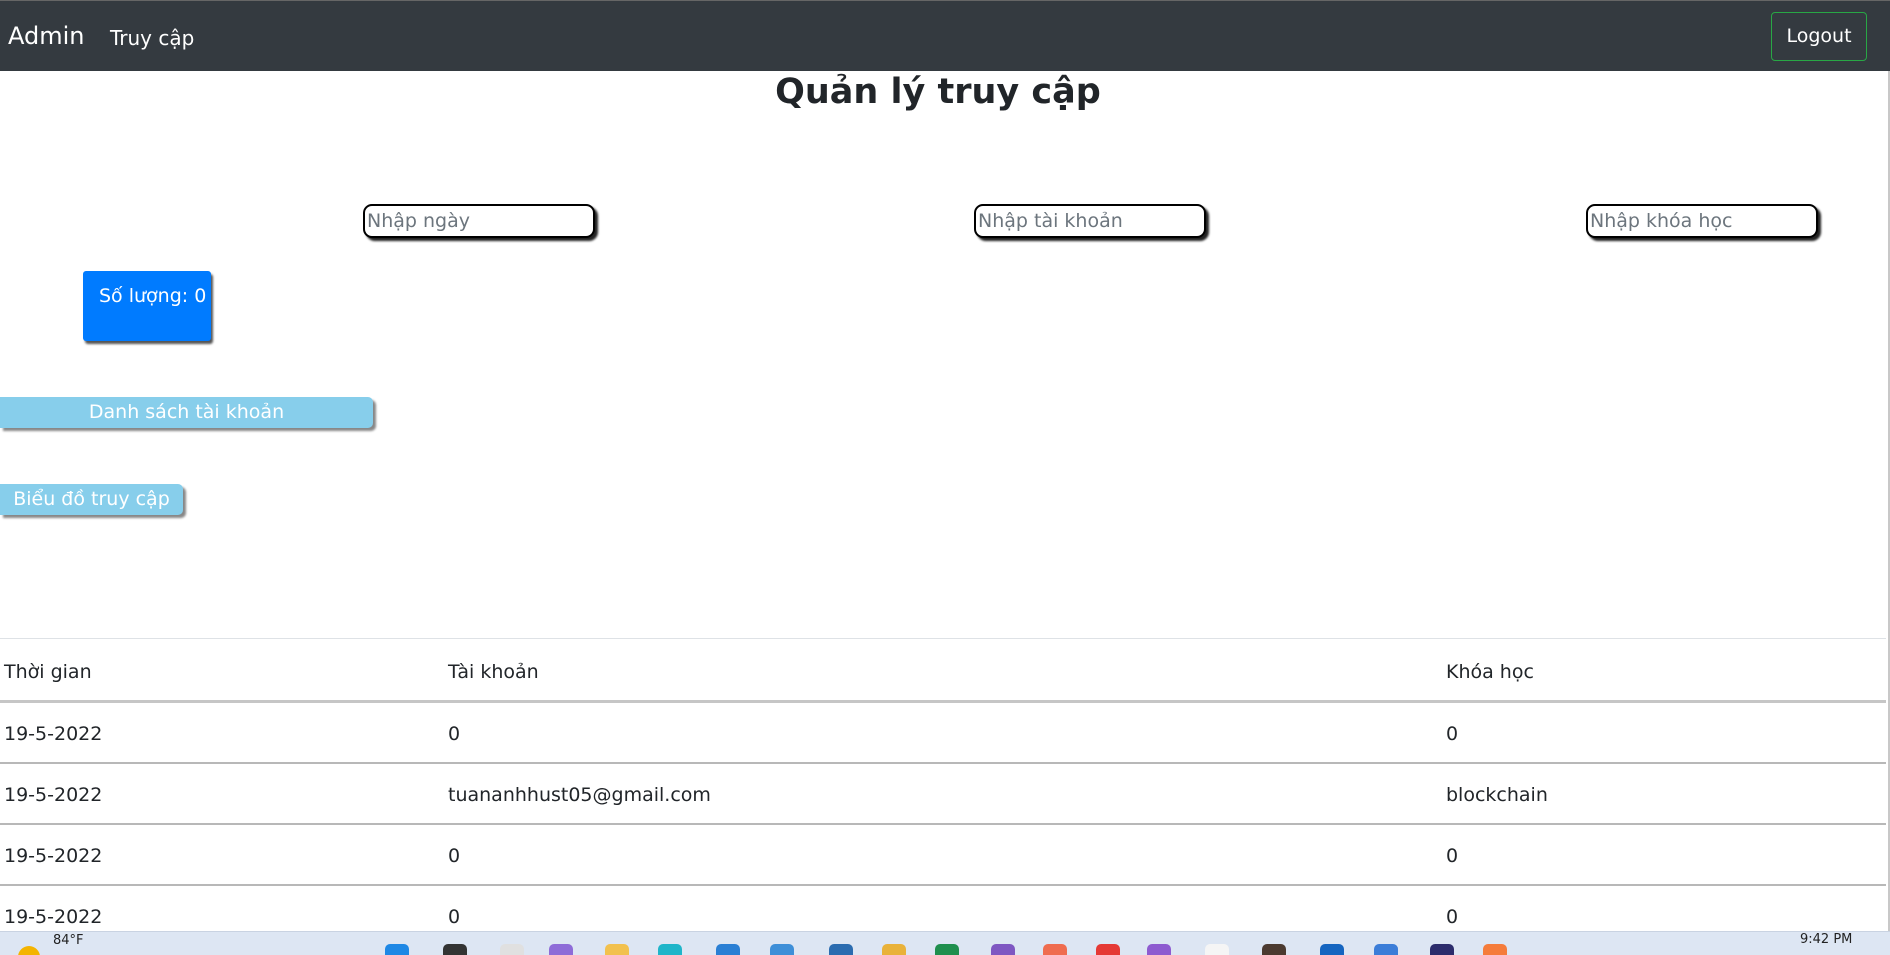 The image size is (1890, 955). Describe the element at coordinates (938, 92) in the screenshot. I see `page-title: Quản lý truy cập` at that location.